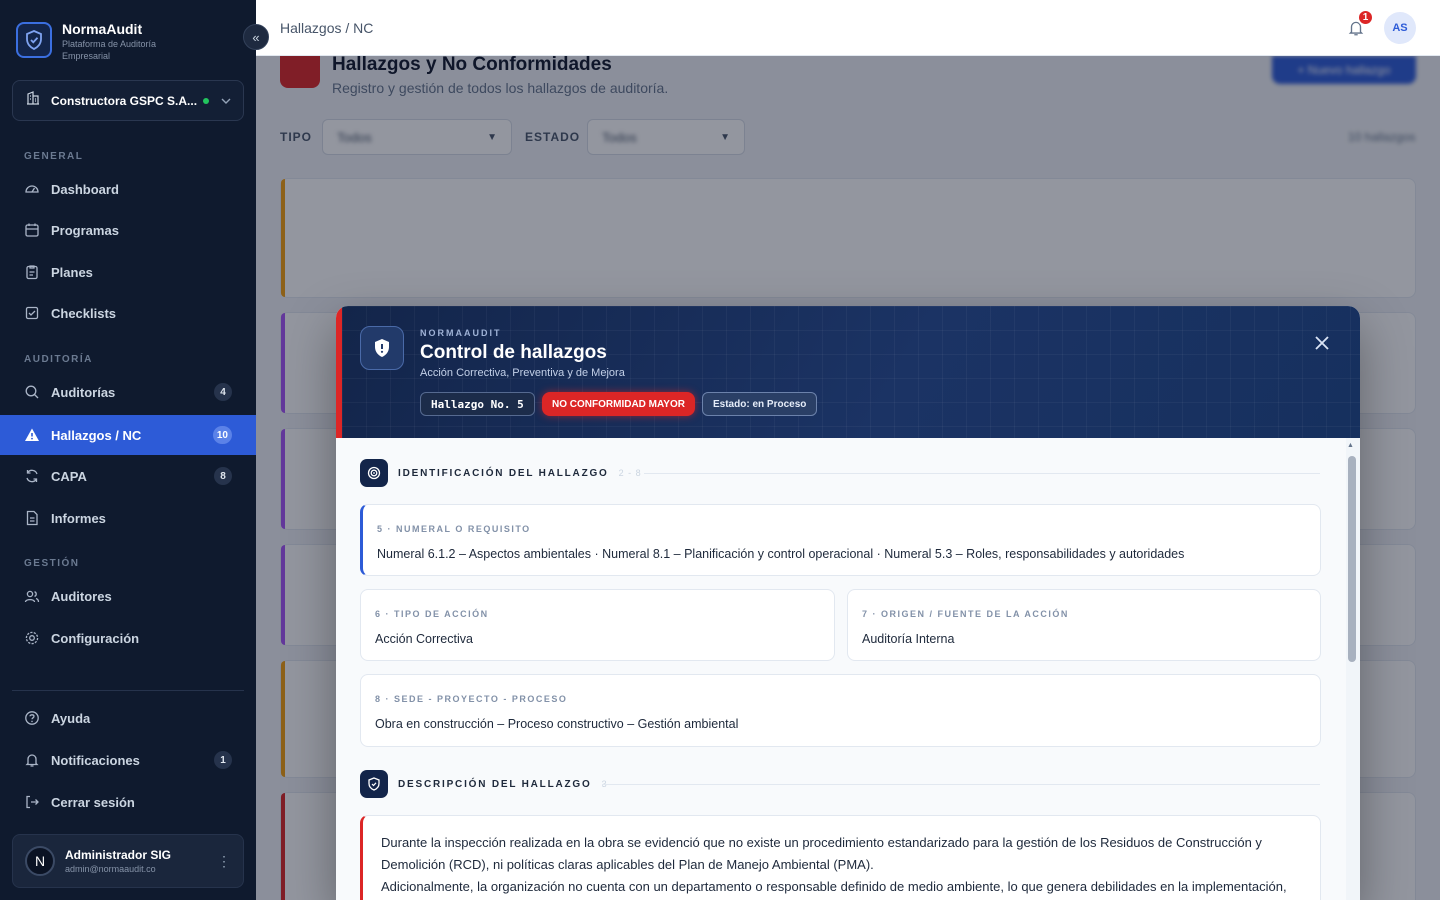 The image size is (1440, 900). Describe the element at coordinates (34, 40) in the screenshot. I see `shield-logo-icon` at that location.